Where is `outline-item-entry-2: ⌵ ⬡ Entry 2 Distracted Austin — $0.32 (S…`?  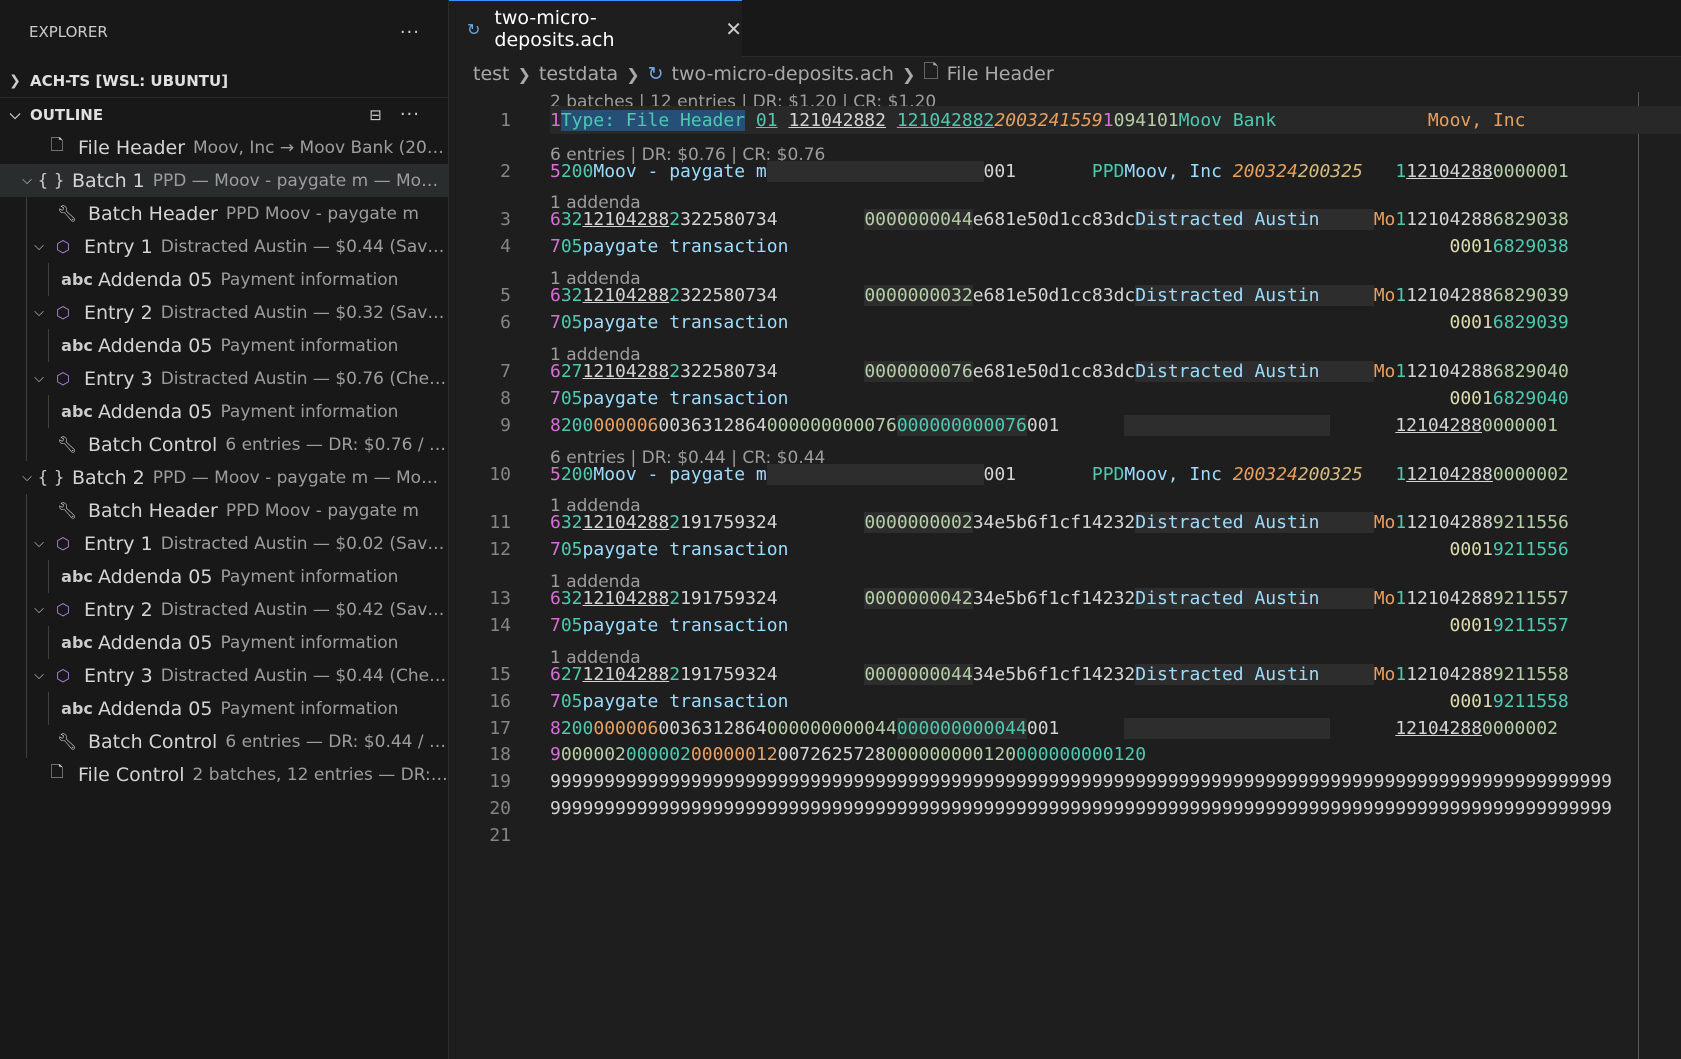 outline-item-entry-2: ⌵ ⬡ Entry 2 Distracted Austin — $0.32 (S… is located at coordinates (224, 312).